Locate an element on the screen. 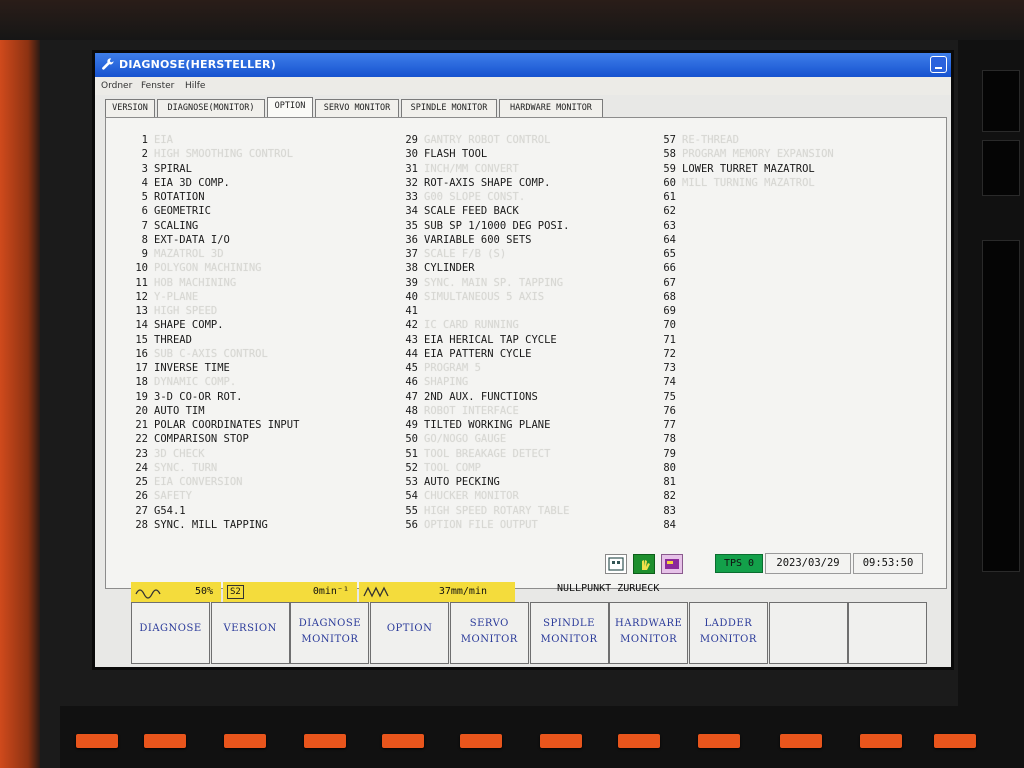 The height and width of the screenshot is (768, 1024). option-row: 83 is located at coordinates (663, 511).